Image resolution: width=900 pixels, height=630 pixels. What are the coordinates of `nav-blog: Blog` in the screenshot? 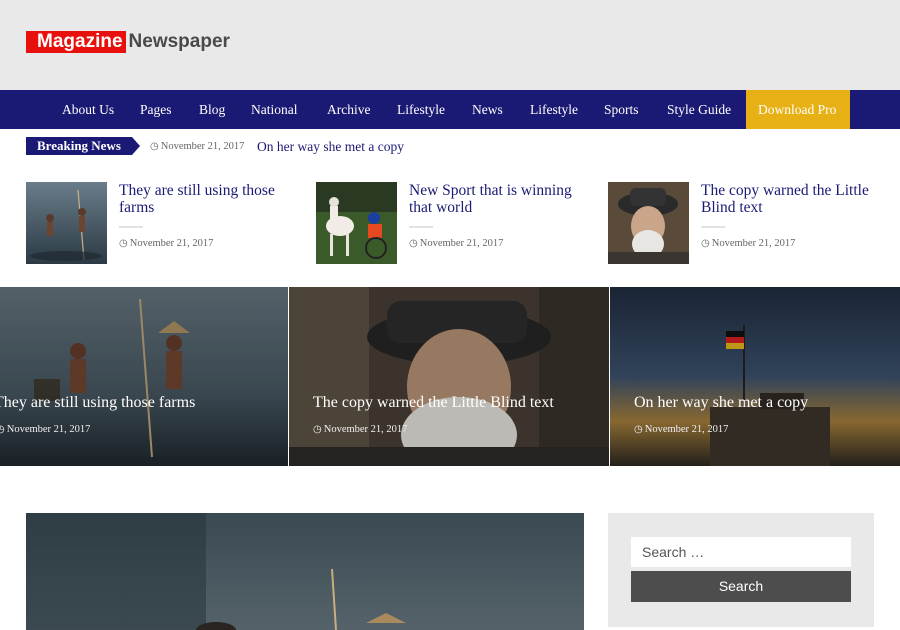 It's located at (212, 109).